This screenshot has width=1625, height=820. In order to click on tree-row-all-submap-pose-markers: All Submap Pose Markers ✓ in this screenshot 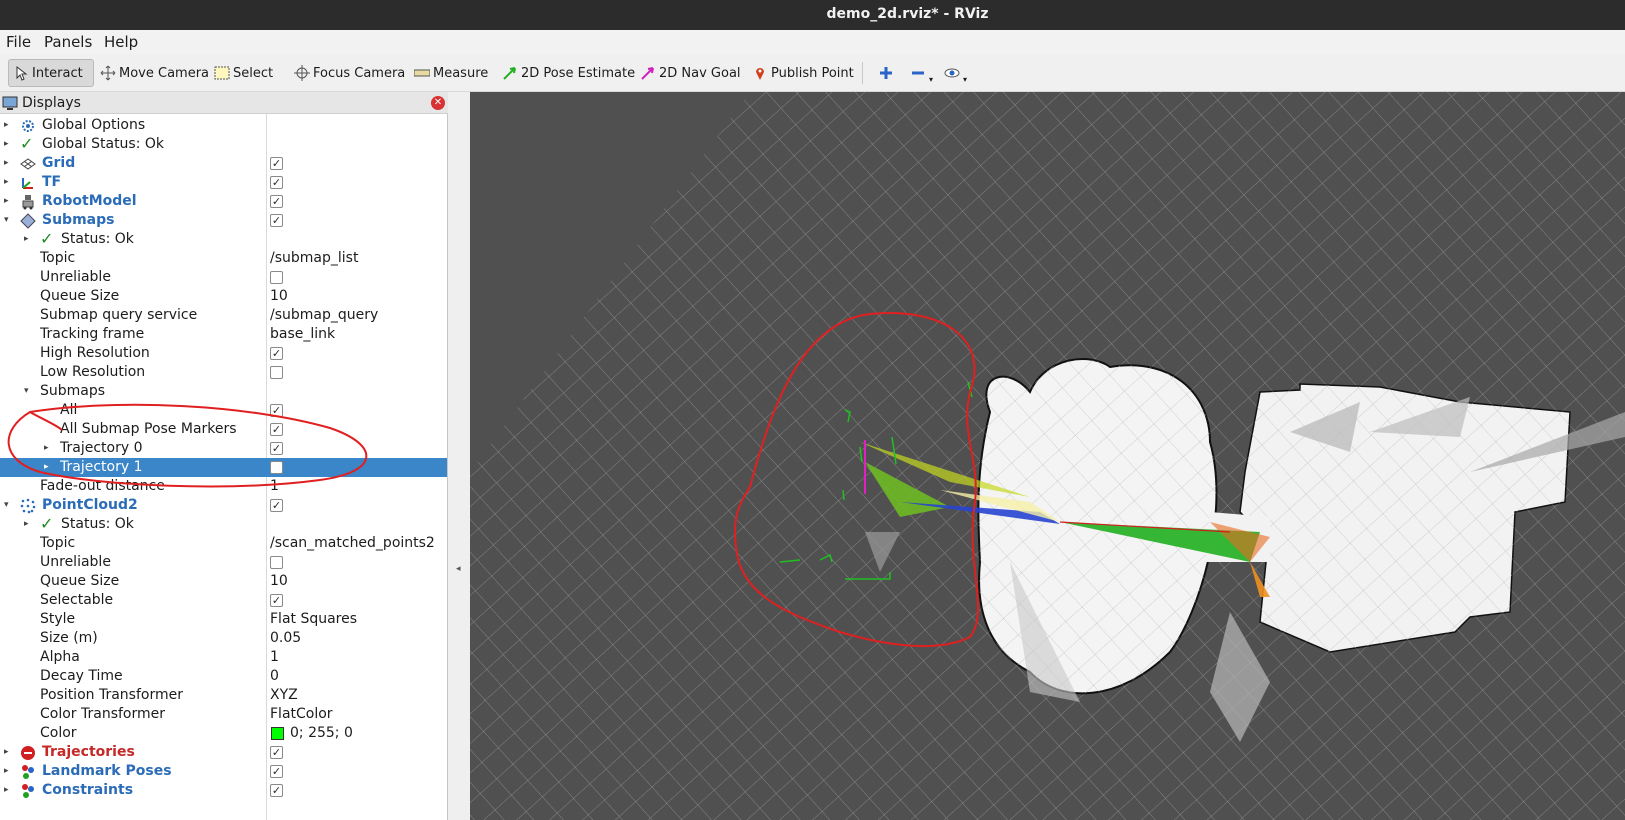, I will do `click(223, 429)`.